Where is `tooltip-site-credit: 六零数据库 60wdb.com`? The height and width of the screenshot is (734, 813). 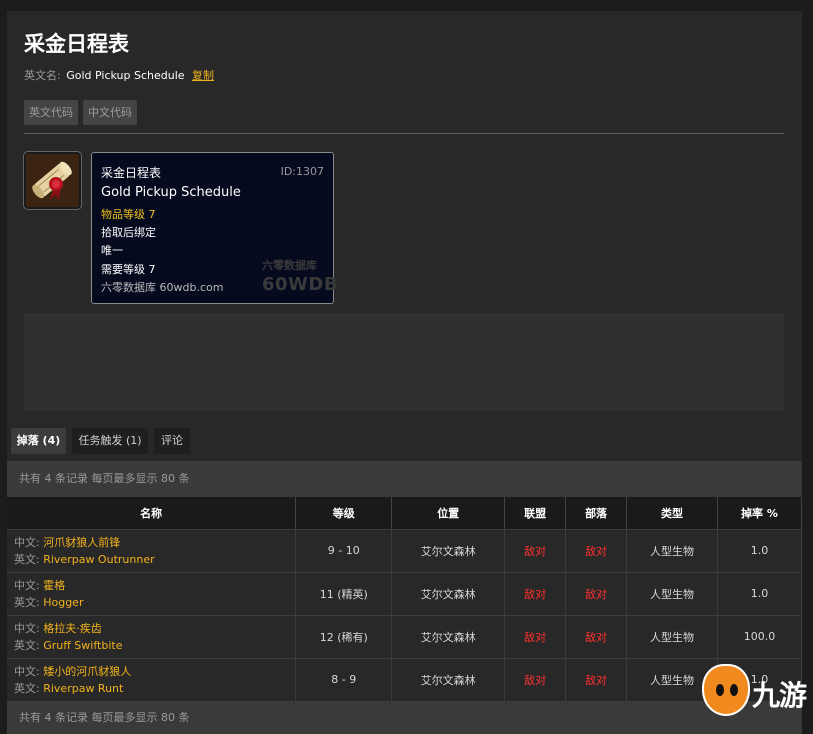
tooltip-site-credit: 六零数据库 60wdb.com is located at coordinates (162, 287).